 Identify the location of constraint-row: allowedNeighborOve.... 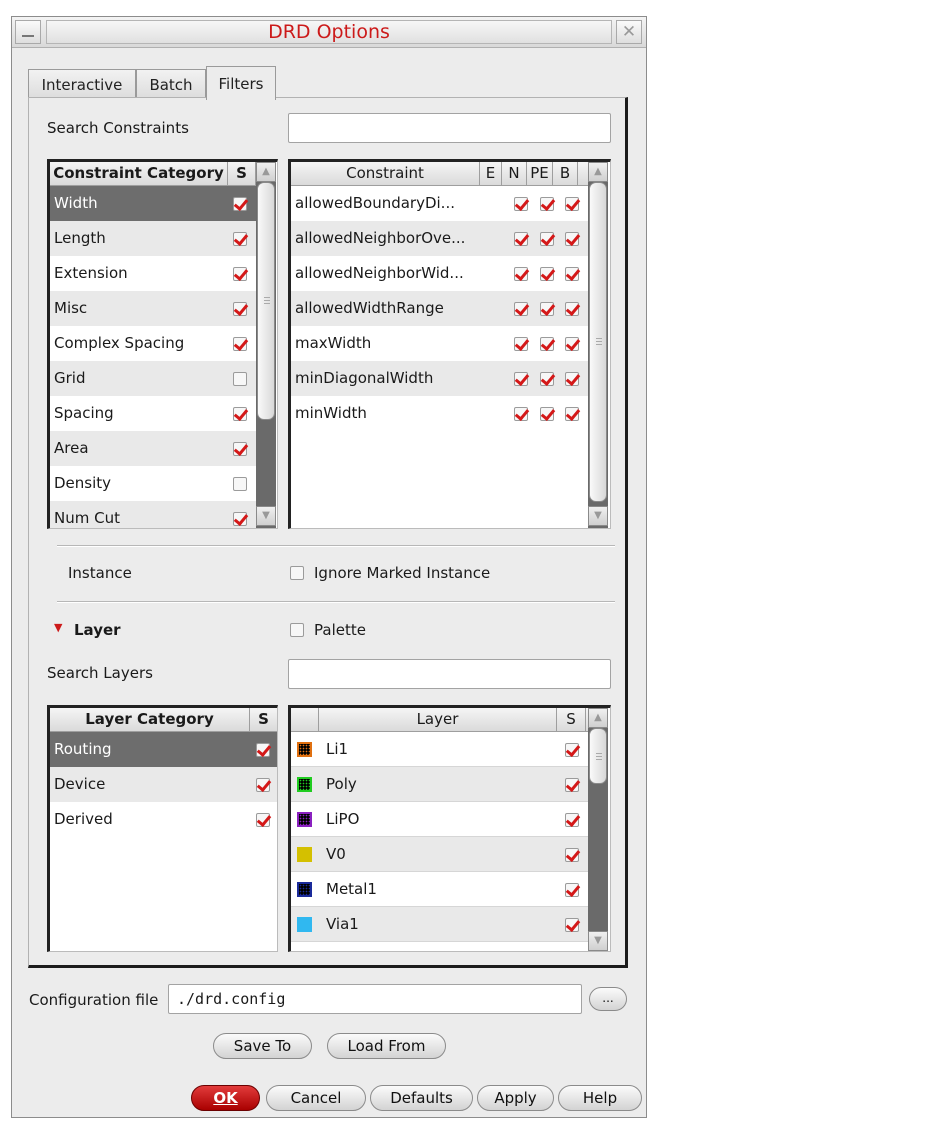
(439, 238).